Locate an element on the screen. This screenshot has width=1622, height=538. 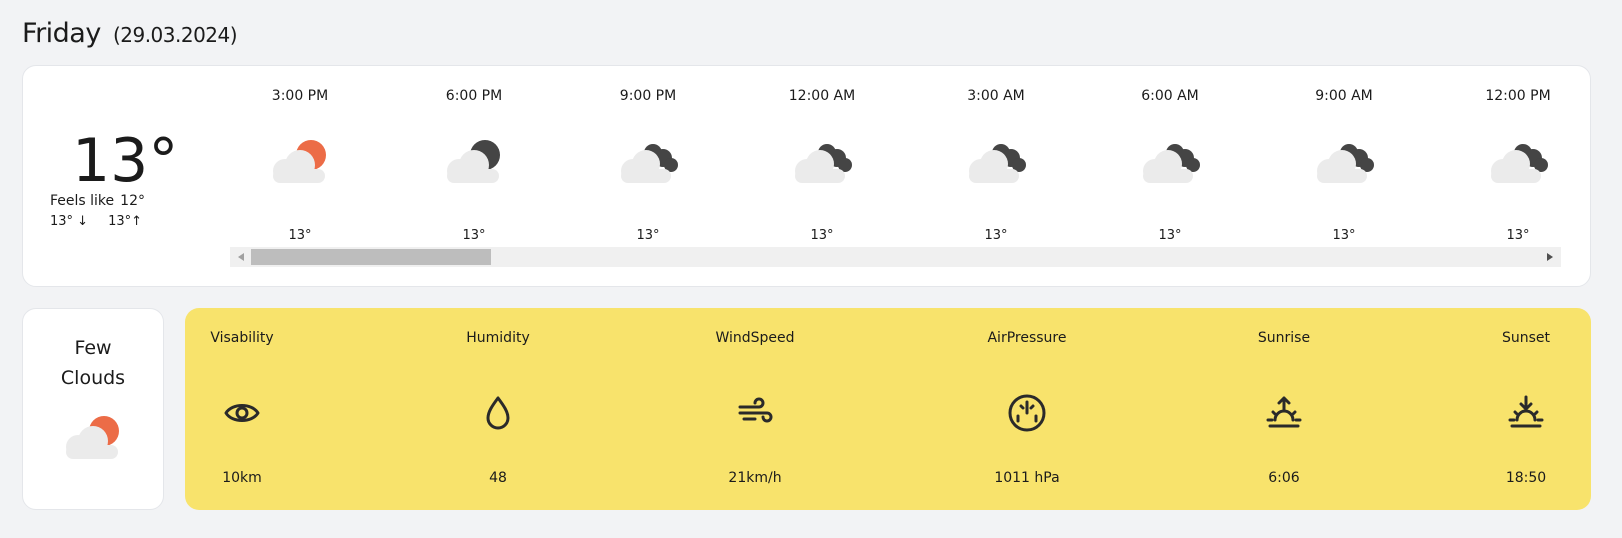
hourly-item: 12:00 PM 13° is located at coordinates (1504, 161).